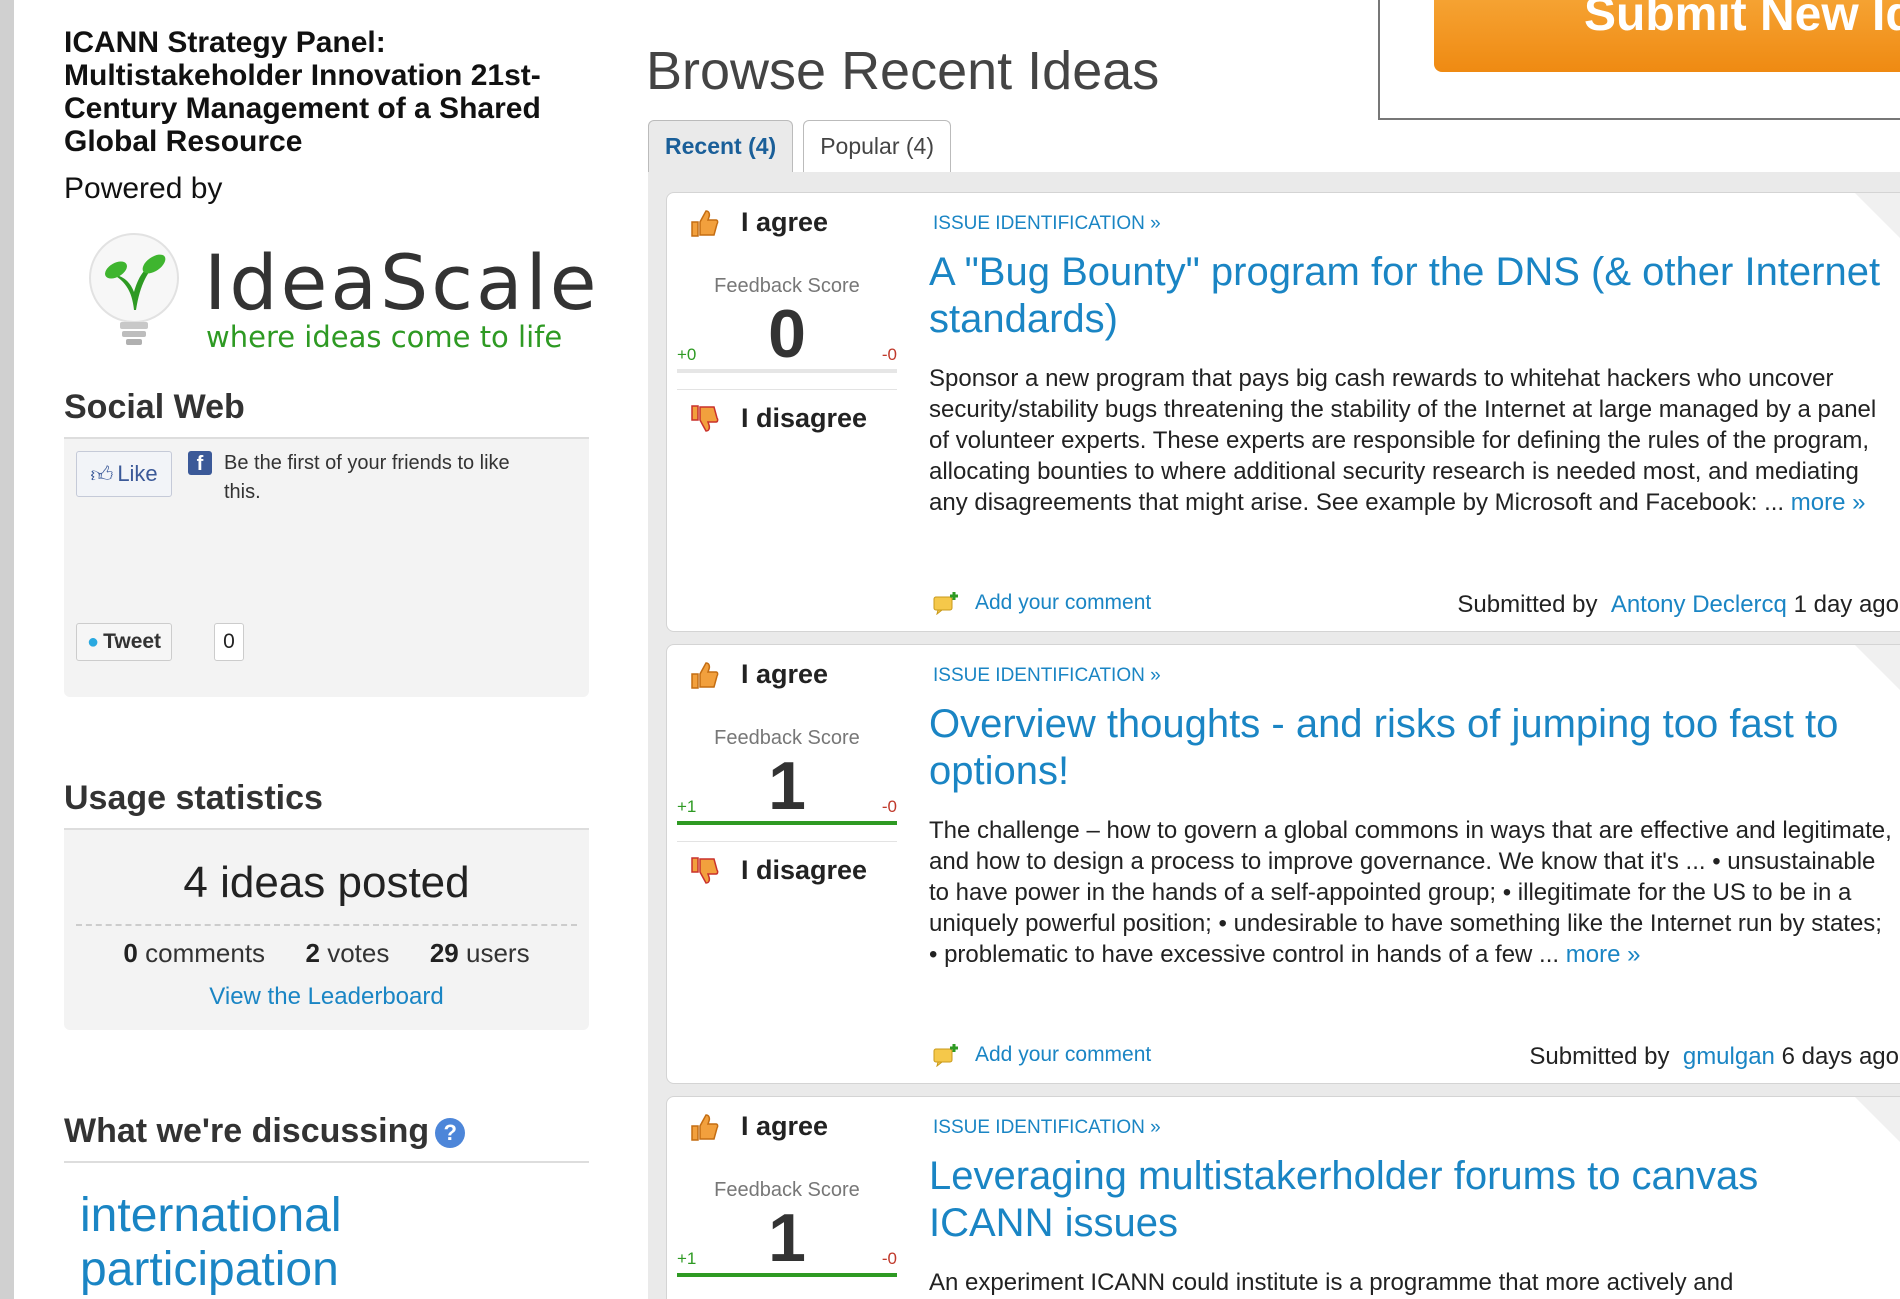 Image resolution: width=1900 pixels, height=1299 pixels. Describe the element at coordinates (209, 1269) in the screenshot. I see `tag-word-2: participation` at that location.